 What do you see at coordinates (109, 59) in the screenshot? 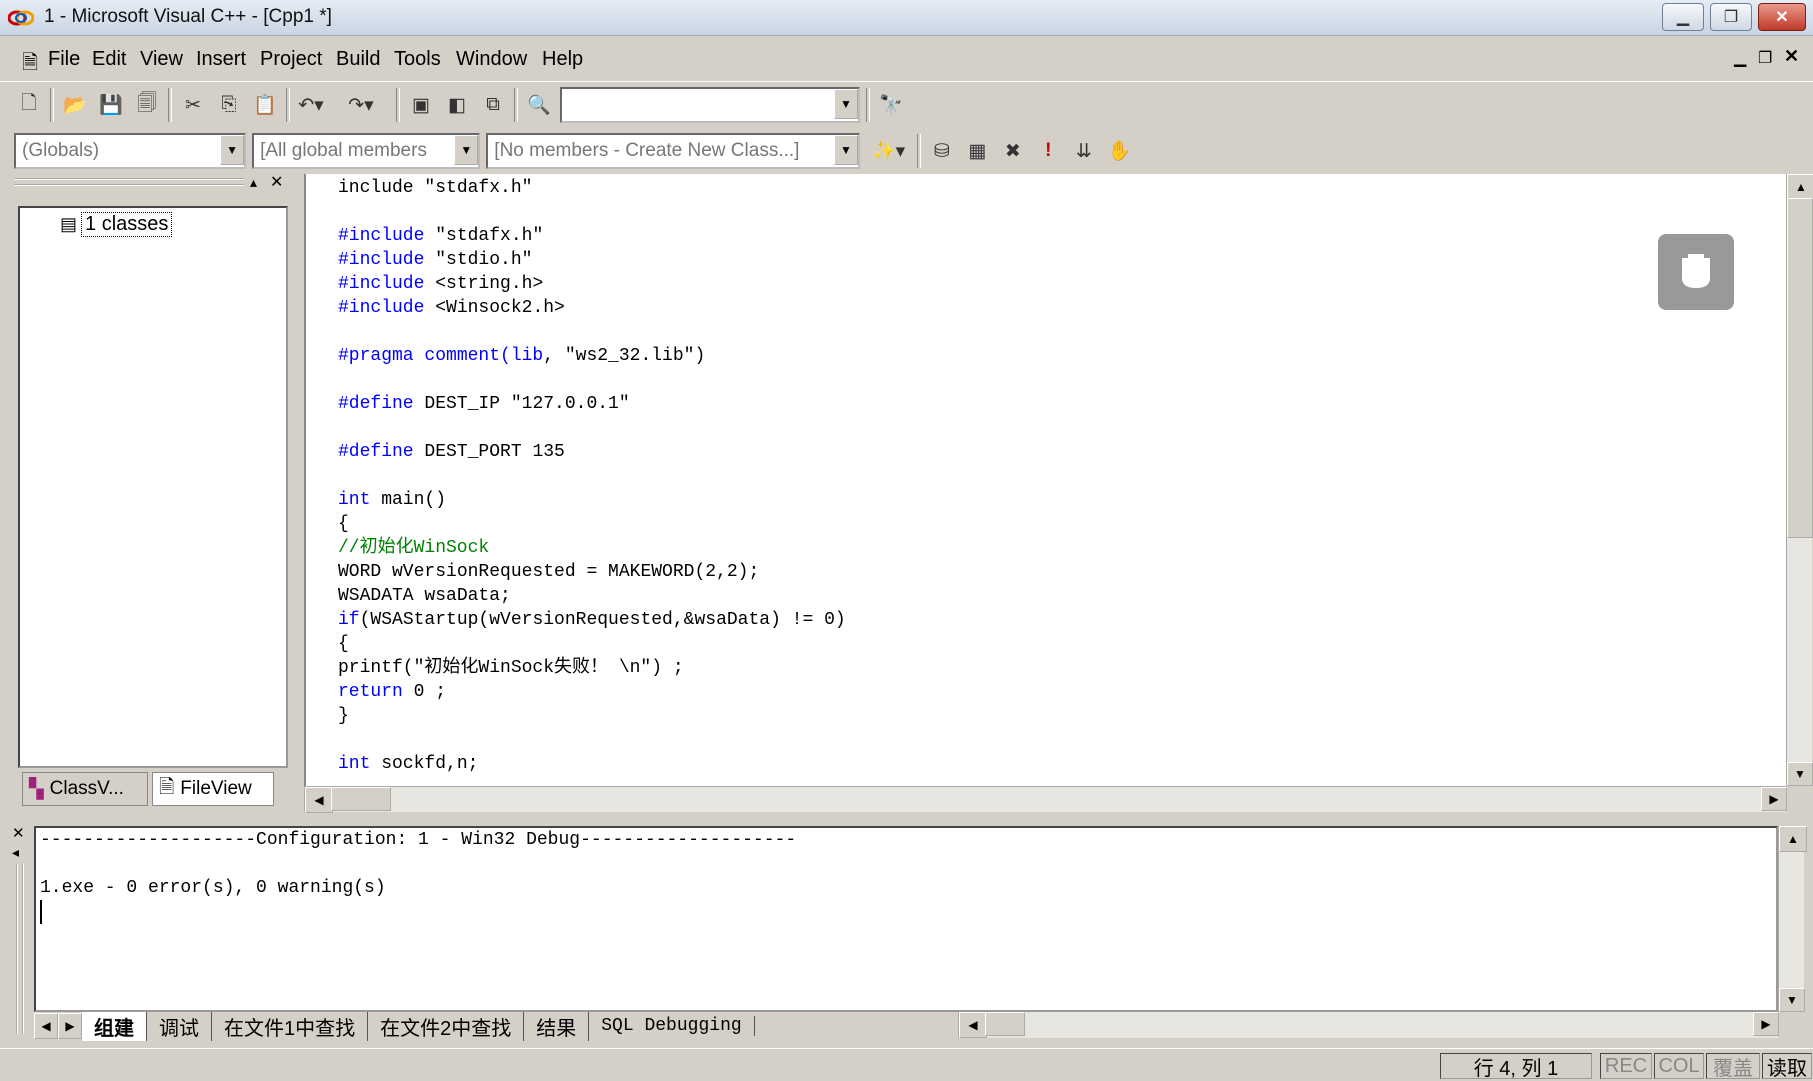
I see `menu-edit: Edit` at bounding box center [109, 59].